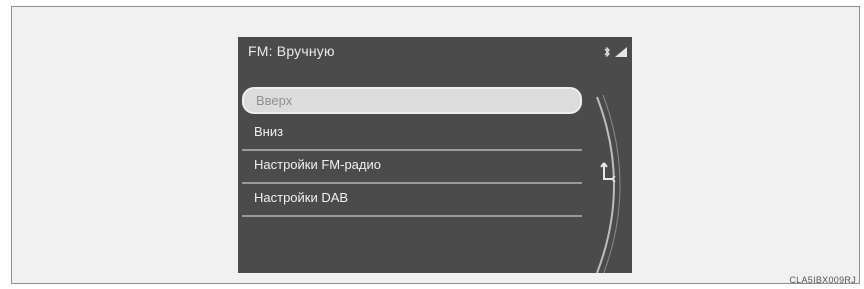  Describe the element at coordinates (609, 174) in the screenshot. I see `back-icon` at that location.